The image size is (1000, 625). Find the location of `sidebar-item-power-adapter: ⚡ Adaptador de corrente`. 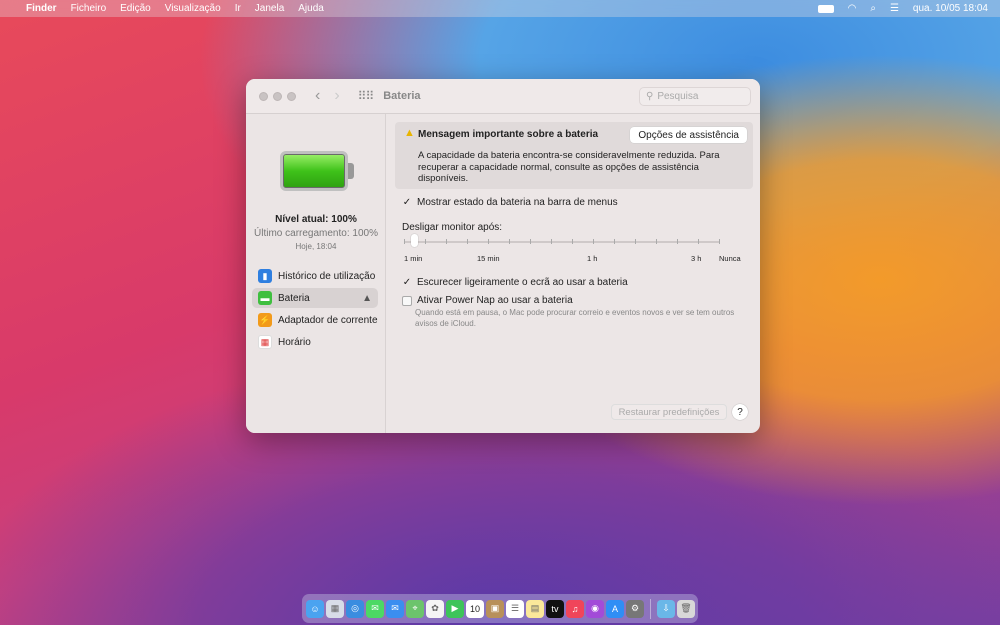

sidebar-item-power-adapter: ⚡ Adaptador de corrente is located at coordinates (315, 320).